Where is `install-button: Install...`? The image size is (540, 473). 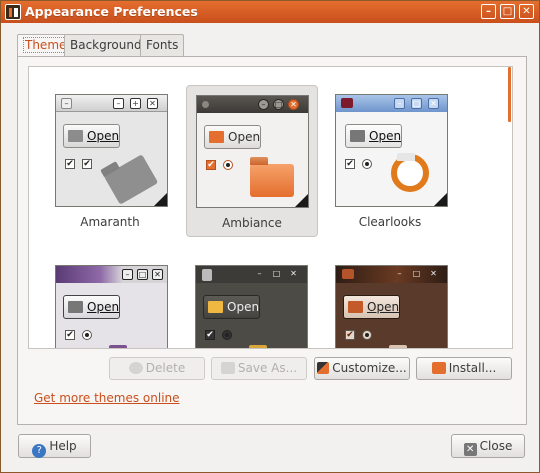 install-button: Install... is located at coordinates (464, 368).